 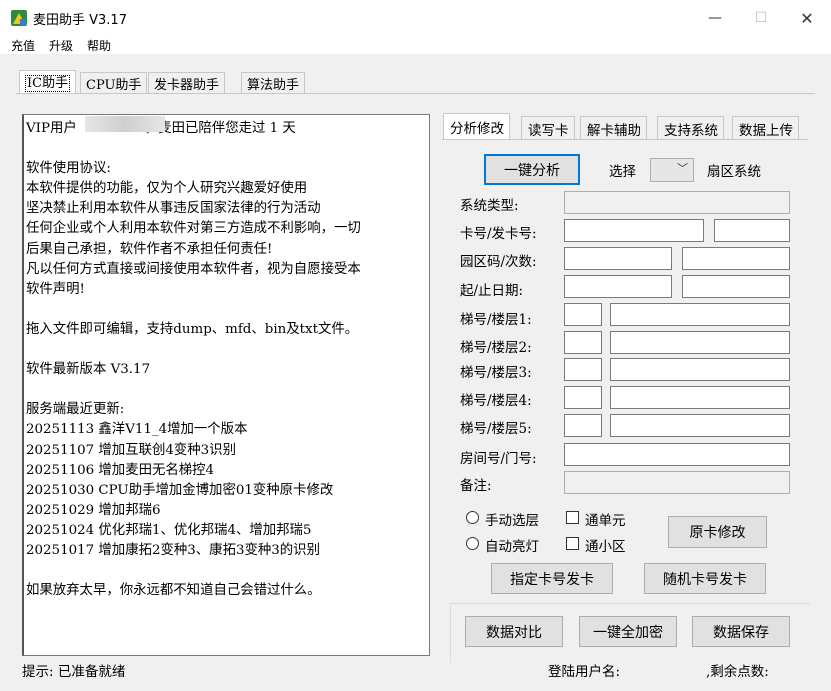 I want to click on info-line: 软件声明!, so click(x=55, y=289).